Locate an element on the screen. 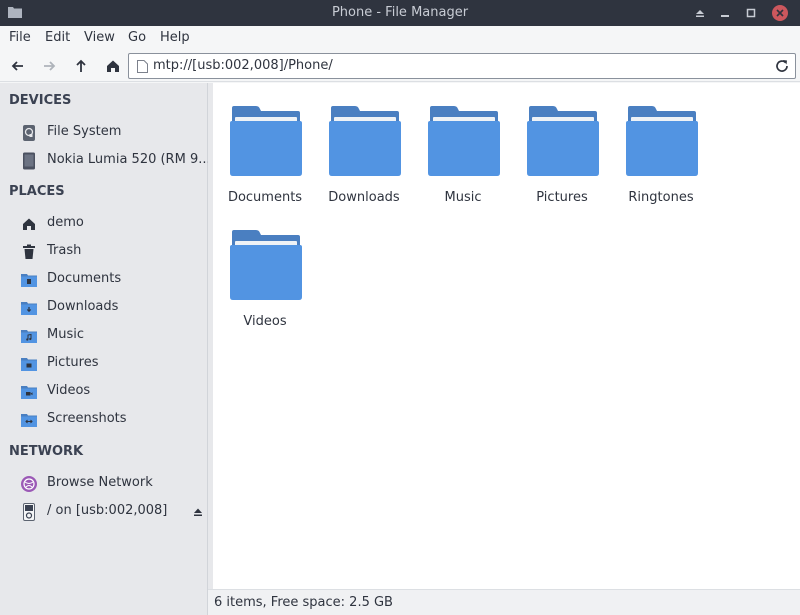 The width and height of the screenshot is (800, 615). status-bar: 6 items, Free space: 2.5 GB is located at coordinates (504, 602).